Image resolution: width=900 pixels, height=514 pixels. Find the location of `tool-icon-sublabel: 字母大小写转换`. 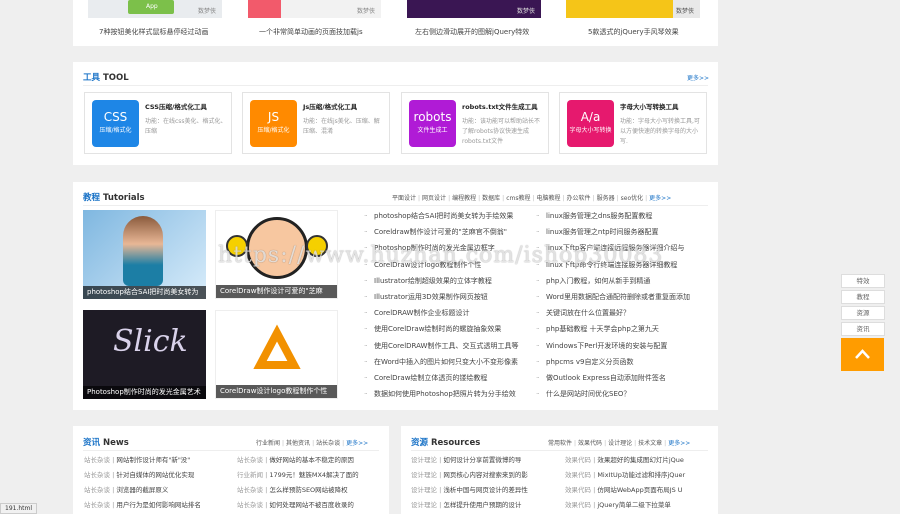

tool-icon-sublabel: 字母大小写转换 is located at coordinates (590, 130).